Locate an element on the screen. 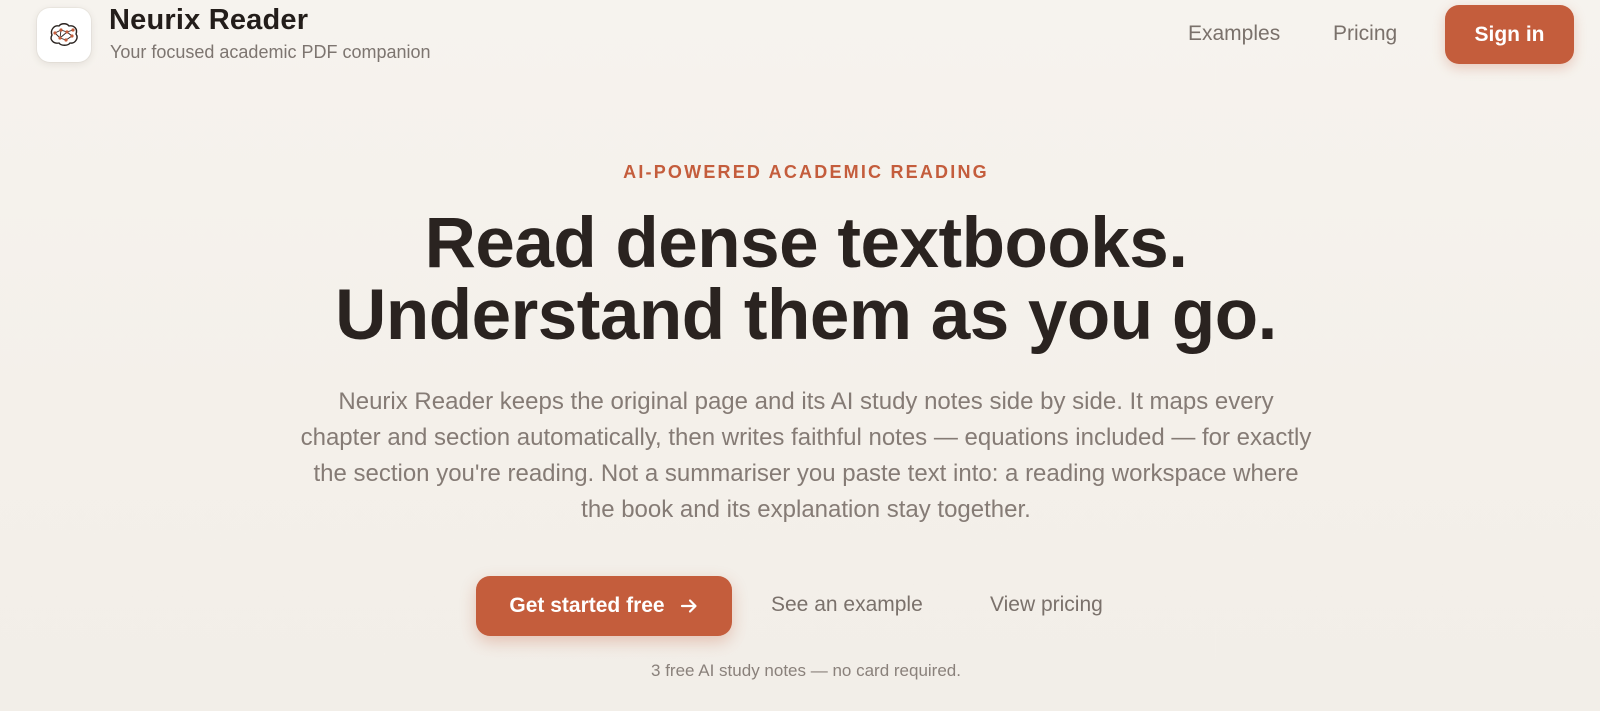 This screenshot has width=1600, height=711. nav-examples-link: Examples is located at coordinates (1234, 34).